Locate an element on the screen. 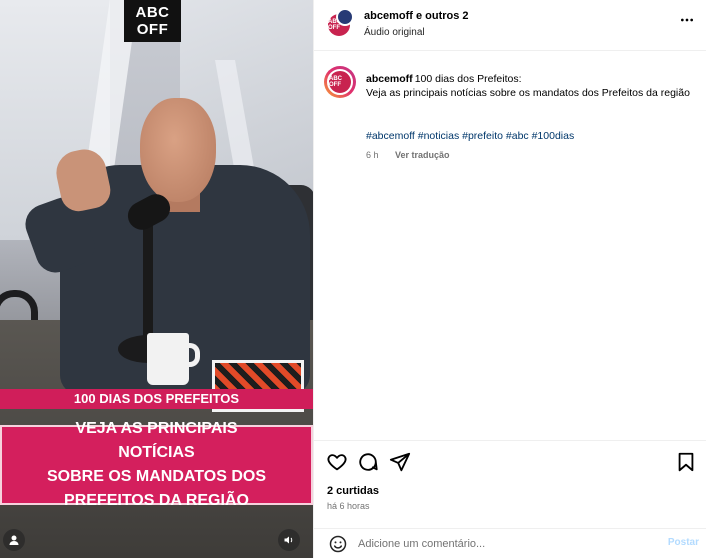 This screenshot has height=558, width=706. smiley-icon is located at coordinates (338, 544).